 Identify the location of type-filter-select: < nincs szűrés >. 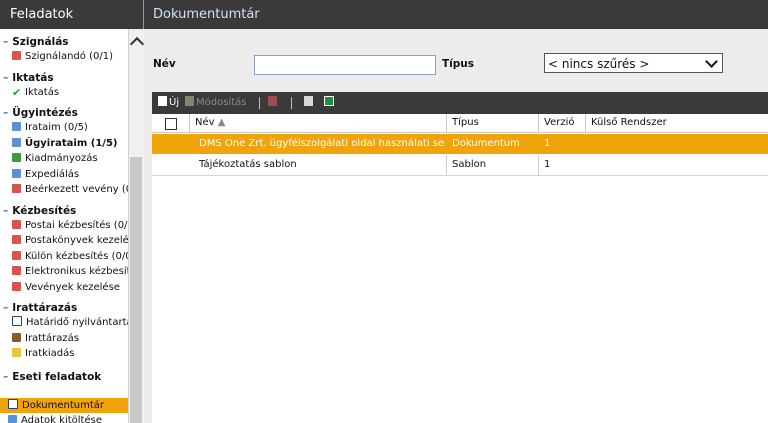
(633, 63).